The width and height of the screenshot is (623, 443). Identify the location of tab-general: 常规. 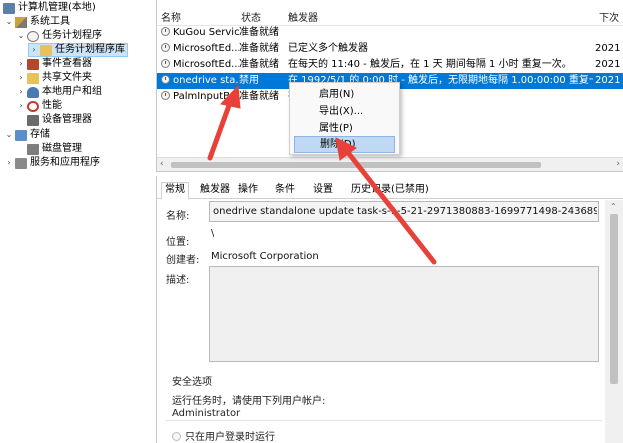
(175, 191).